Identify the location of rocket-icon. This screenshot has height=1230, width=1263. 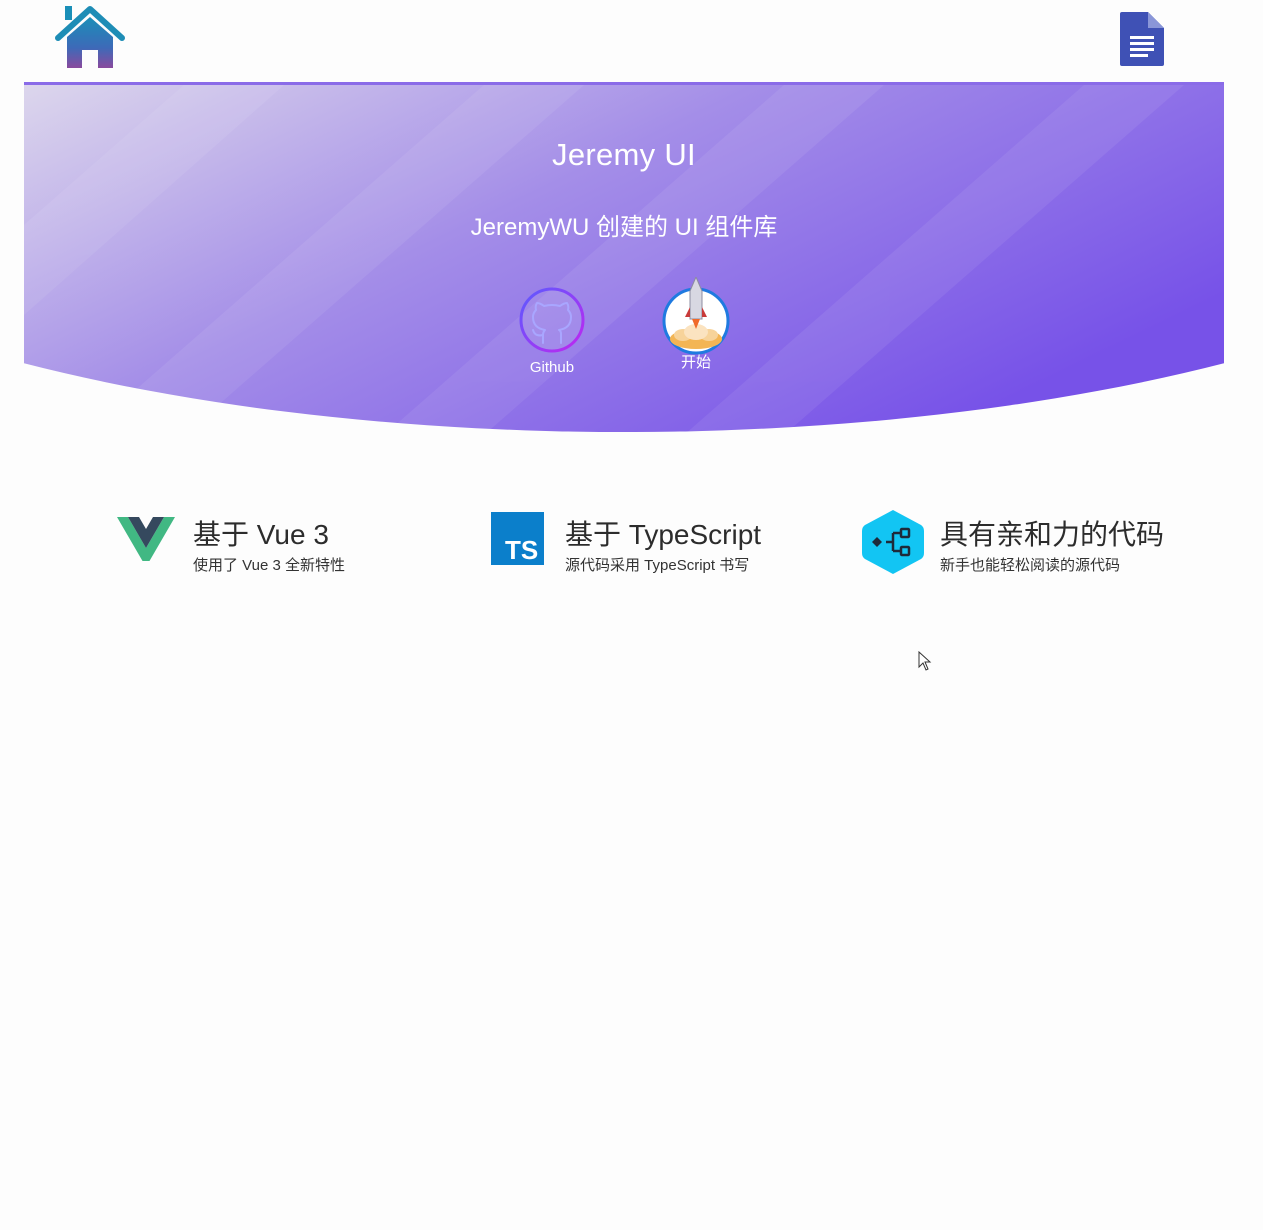
(696, 316).